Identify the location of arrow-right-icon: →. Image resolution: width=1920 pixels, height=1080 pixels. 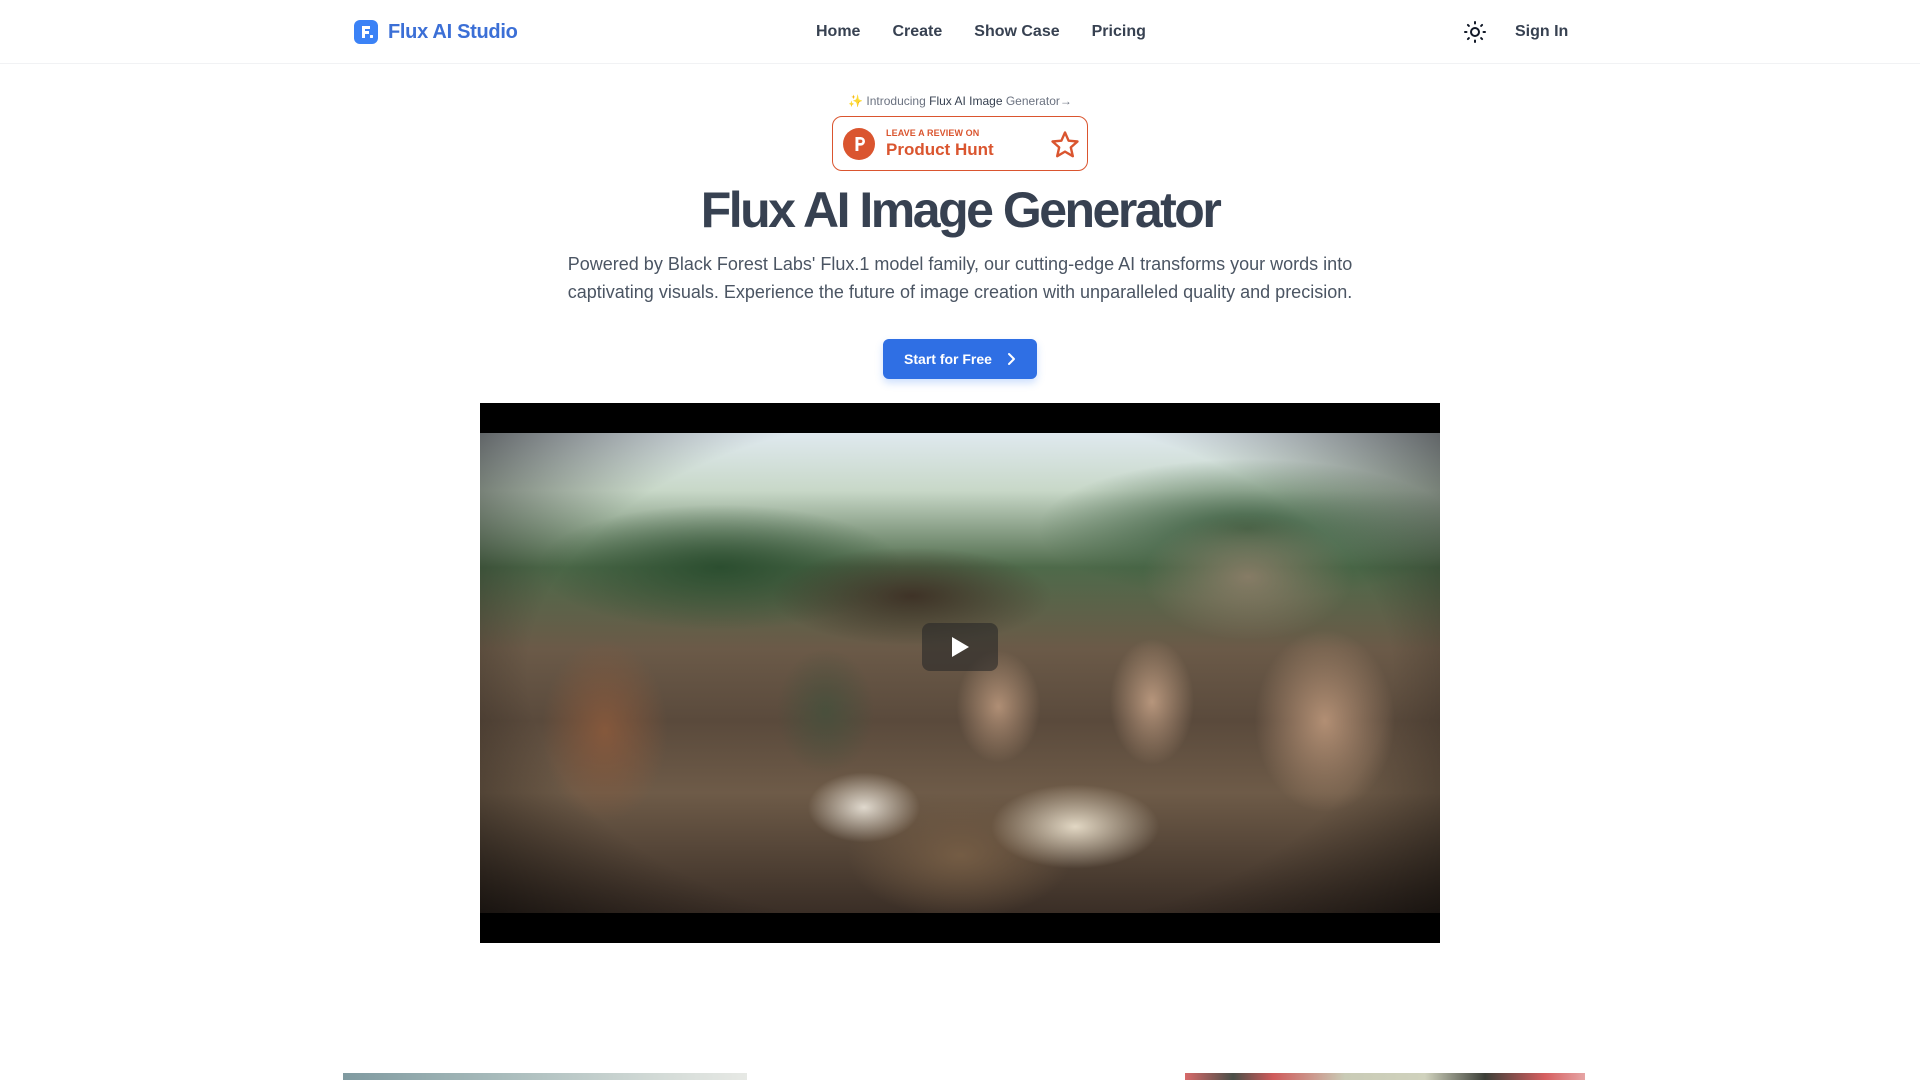
(1065, 101).